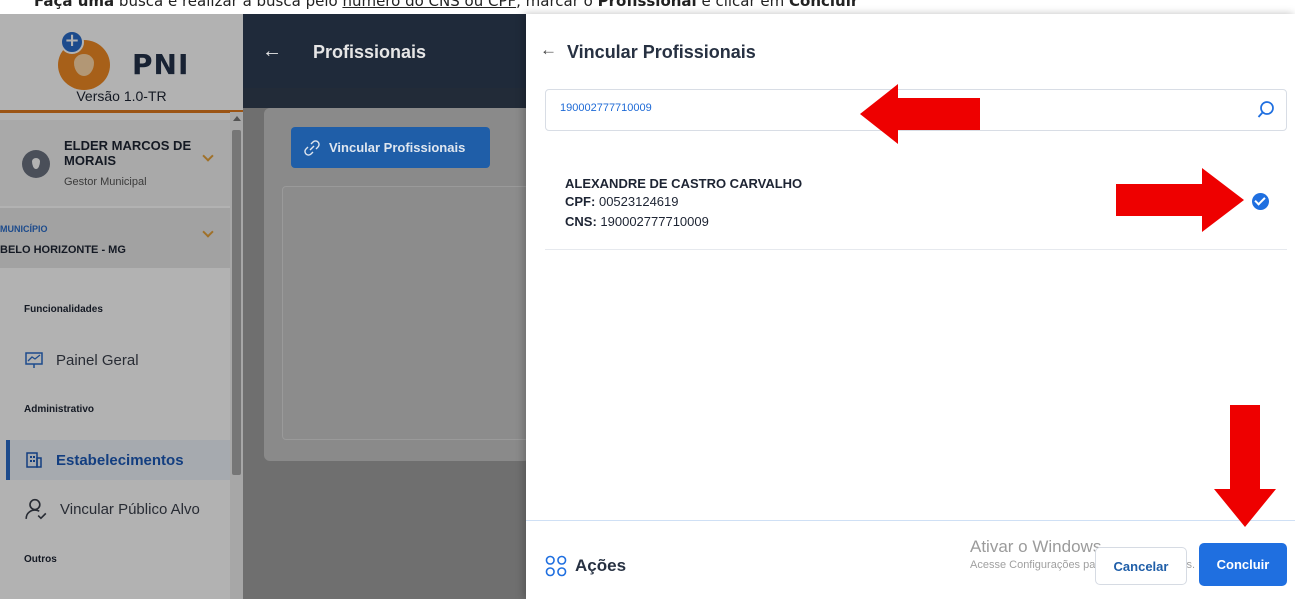  What do you see at coordinates (34, 360) in the screenshot?
I see `presentation-board-icon` at bounding box center [34, 360].